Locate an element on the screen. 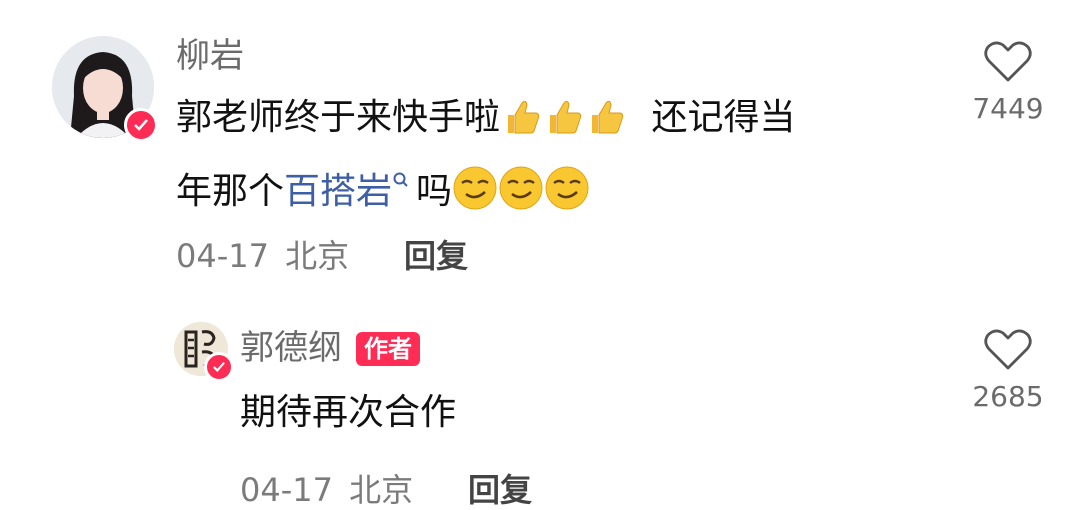  search-keyword-link: 百搭岩 is located at coordinates (338, 191).